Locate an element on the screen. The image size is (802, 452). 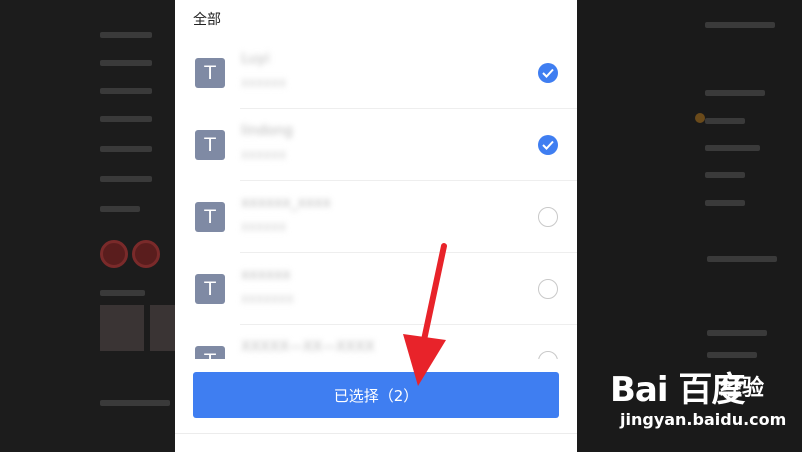
dialog-title: 全部 is located at coordinates (207, 20).